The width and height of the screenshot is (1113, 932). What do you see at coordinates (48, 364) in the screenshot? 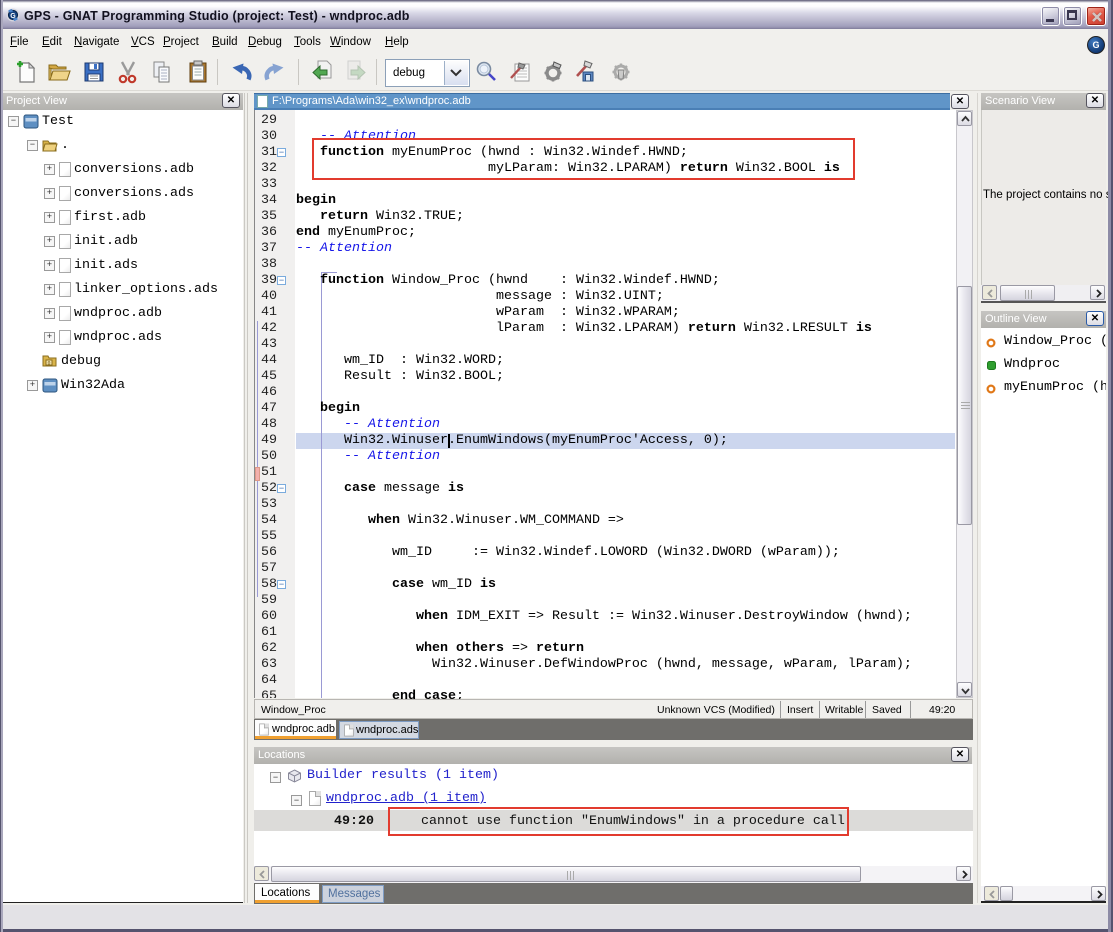
I see `svg-text: 0` at bounding box center [48, 364].